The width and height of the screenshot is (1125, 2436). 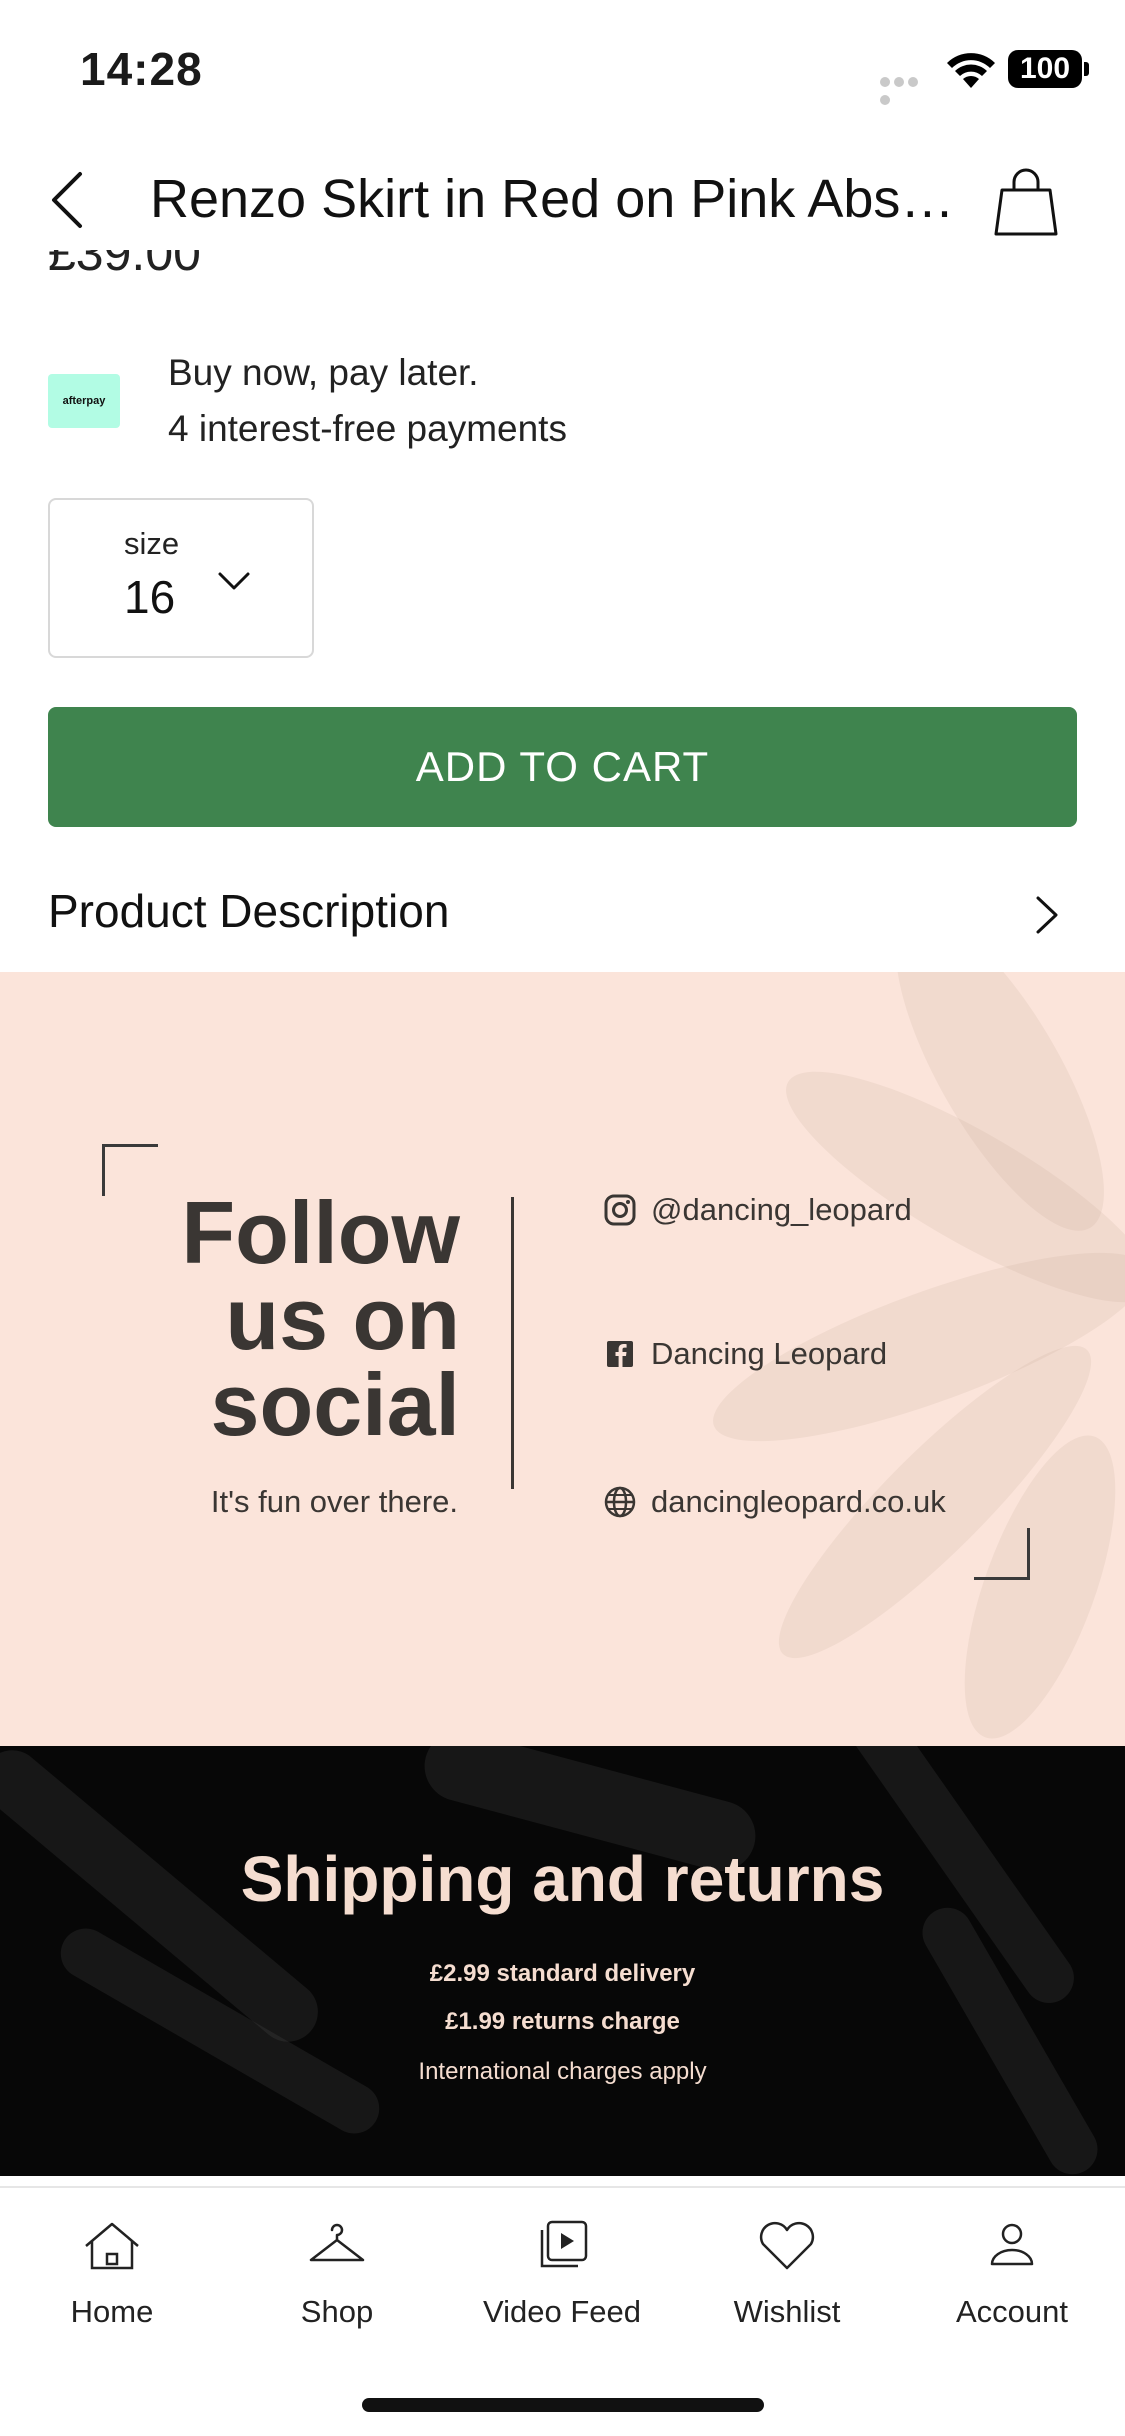 I want to click on price-area: £39.00, so click(x=562, y=275).